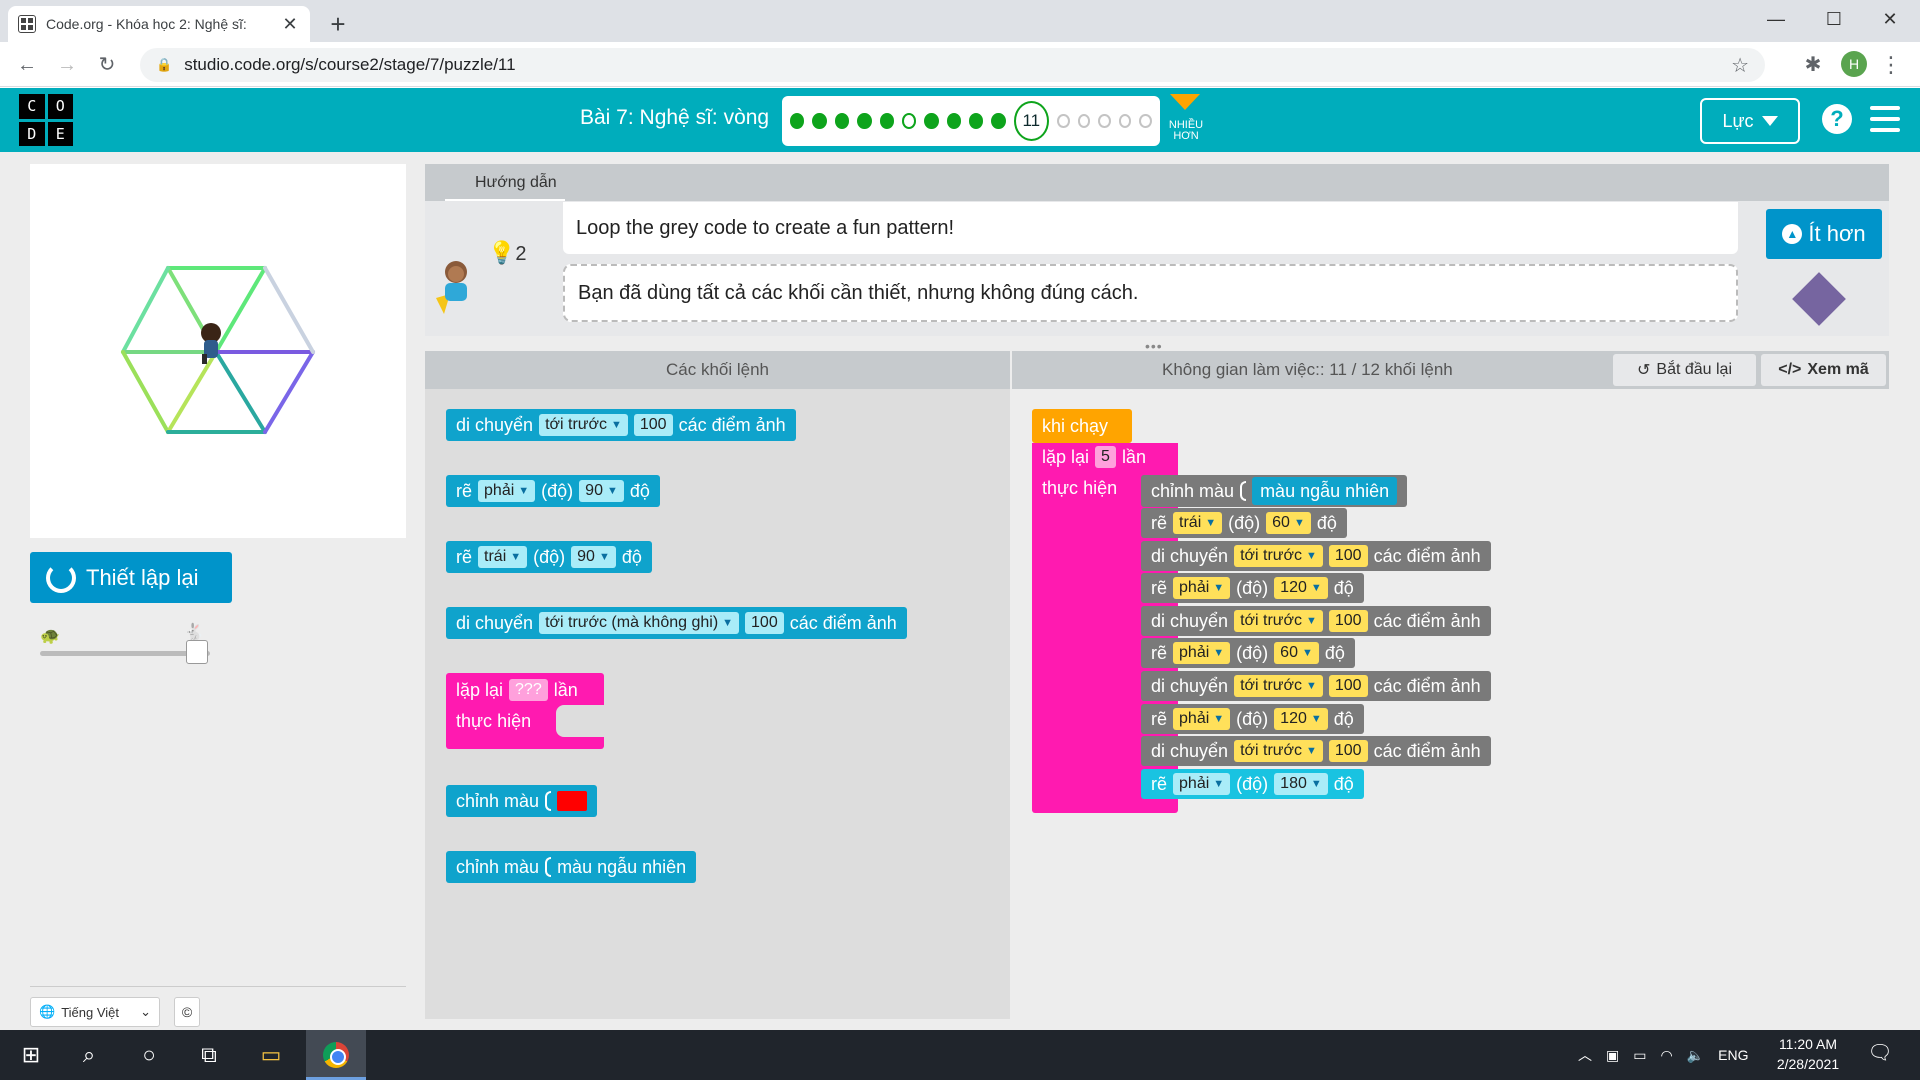 The height and width of the screenshot is (1080, 1920). What do you see at coordinates (1733, 1055) in the screenshot?
I see `input-language: ENG` at bounding box center [1733, 1055].